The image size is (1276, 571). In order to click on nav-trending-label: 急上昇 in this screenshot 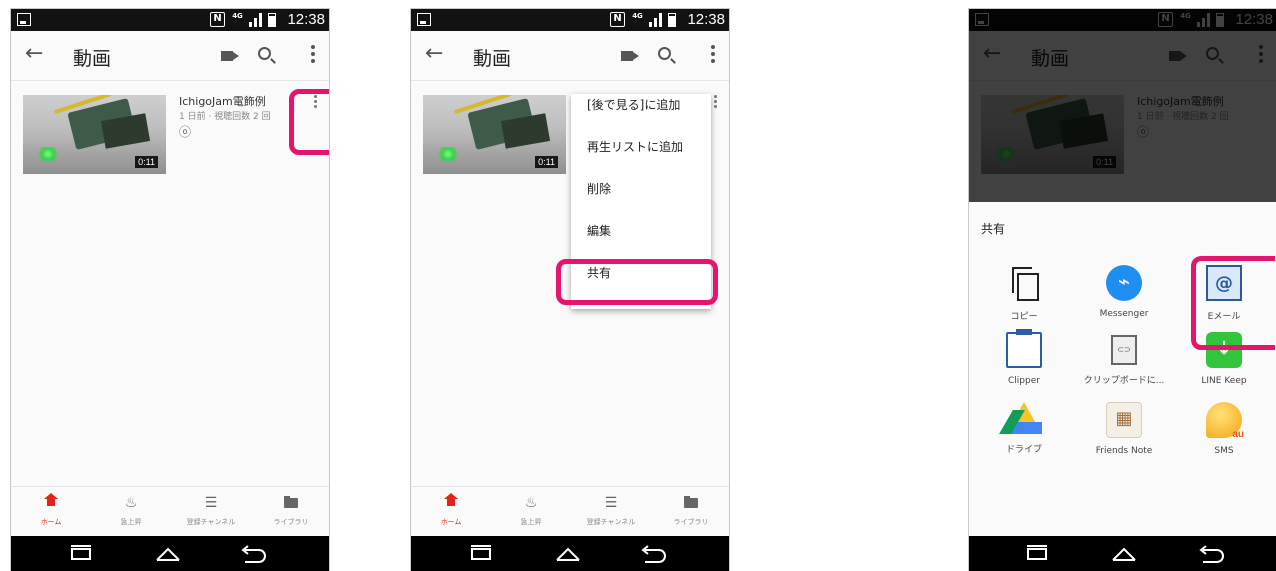, I will do `click(131, 522)`.